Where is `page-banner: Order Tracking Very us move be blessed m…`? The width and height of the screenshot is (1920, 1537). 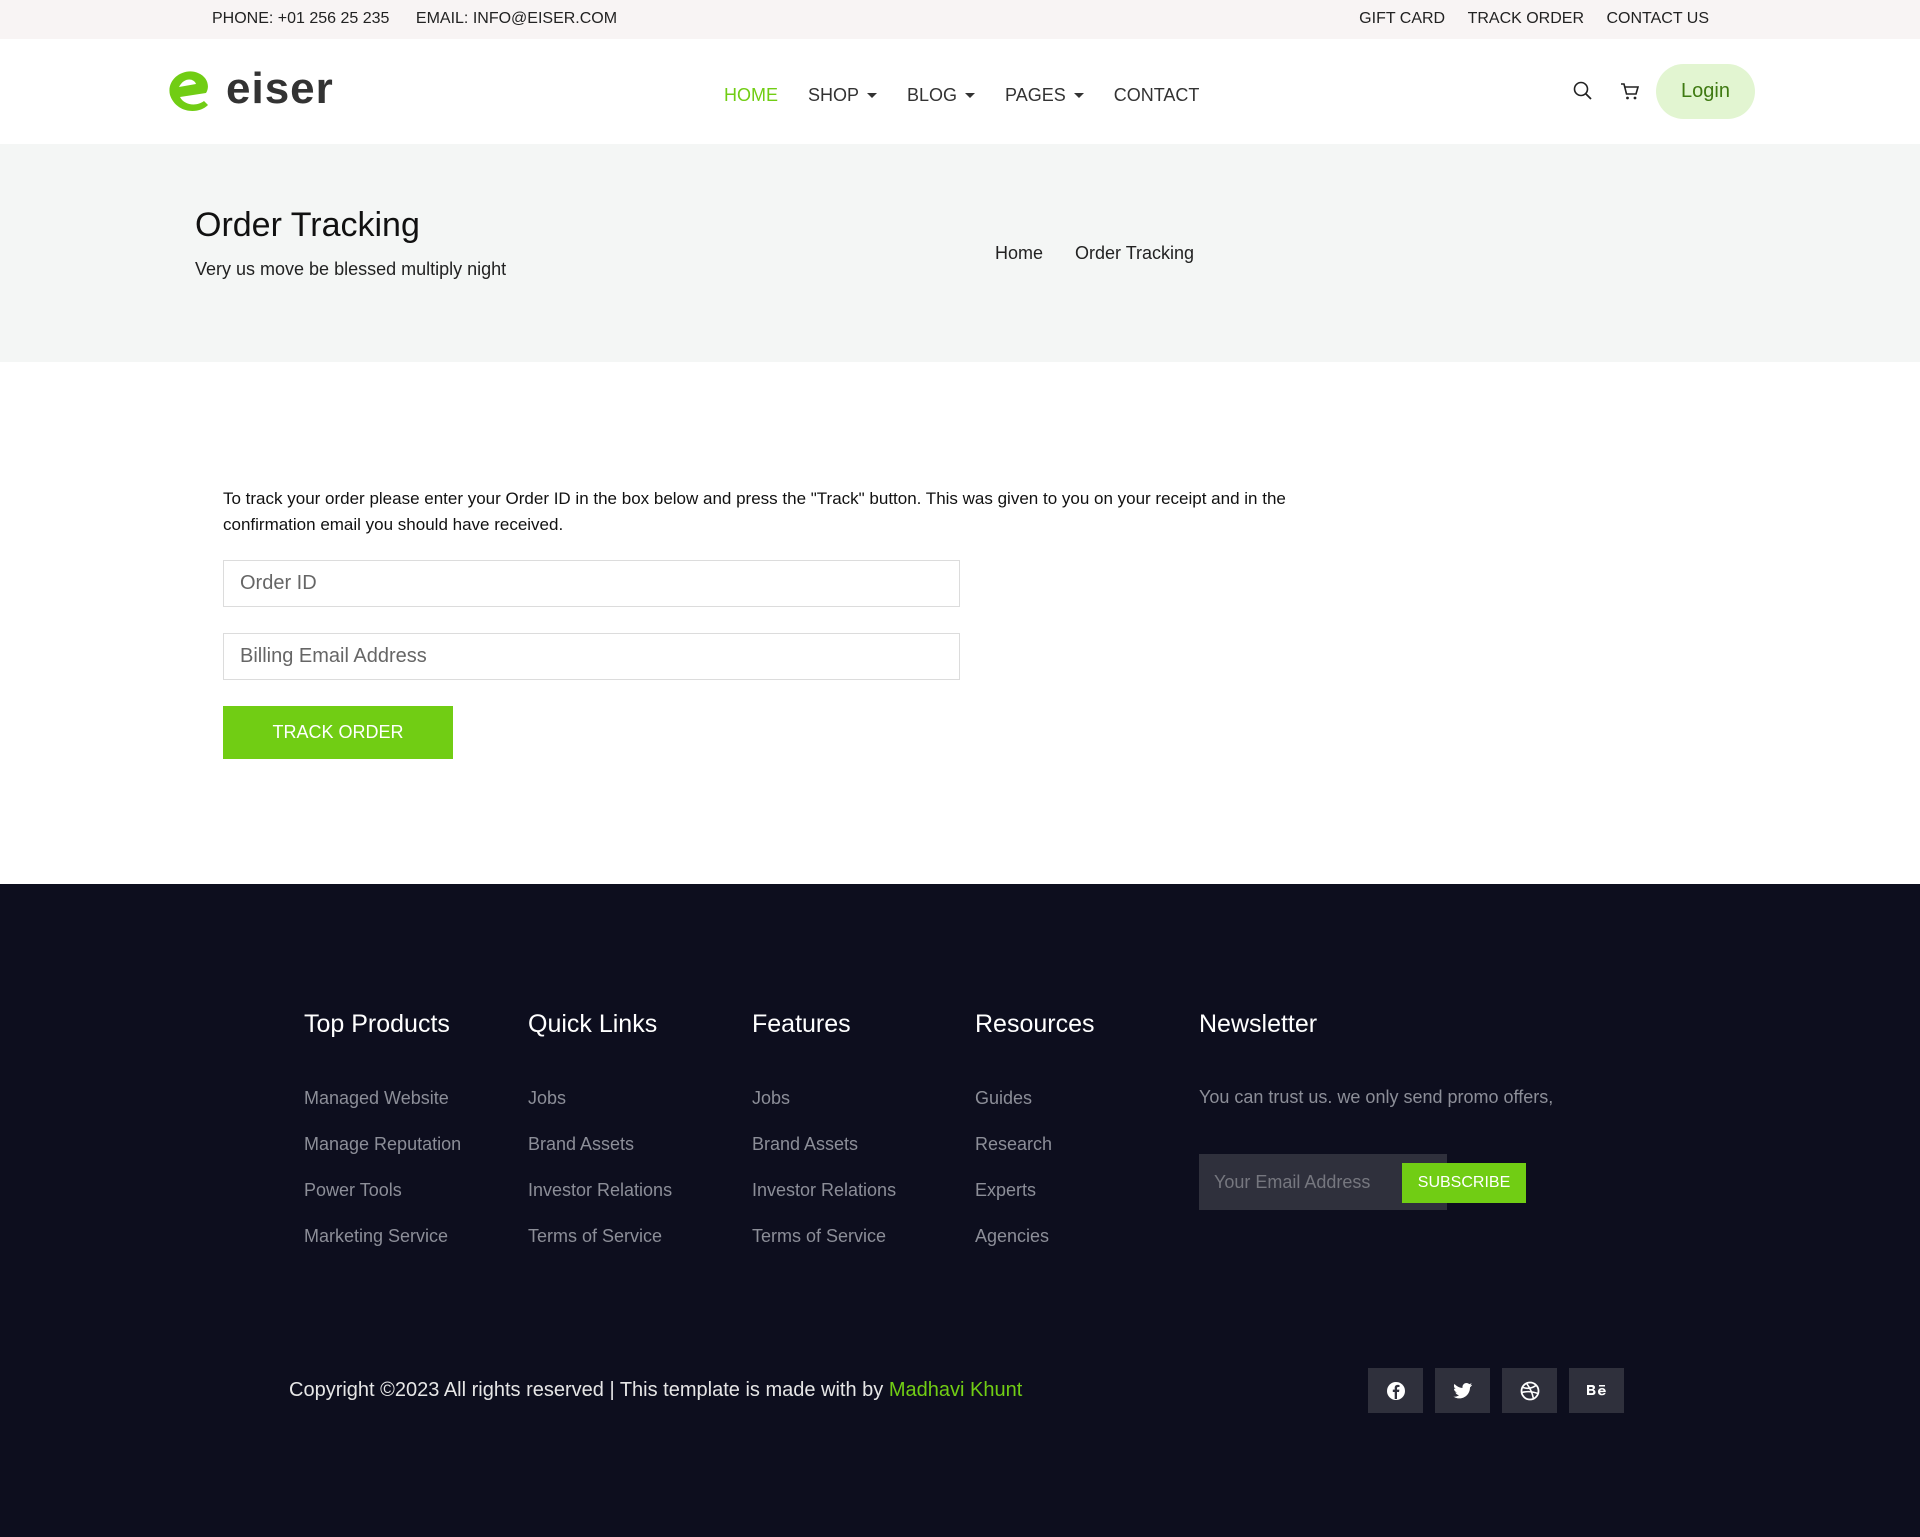
page-banner: Order Tracking Very us move be blessed m… is located at coordinates (960, 253).